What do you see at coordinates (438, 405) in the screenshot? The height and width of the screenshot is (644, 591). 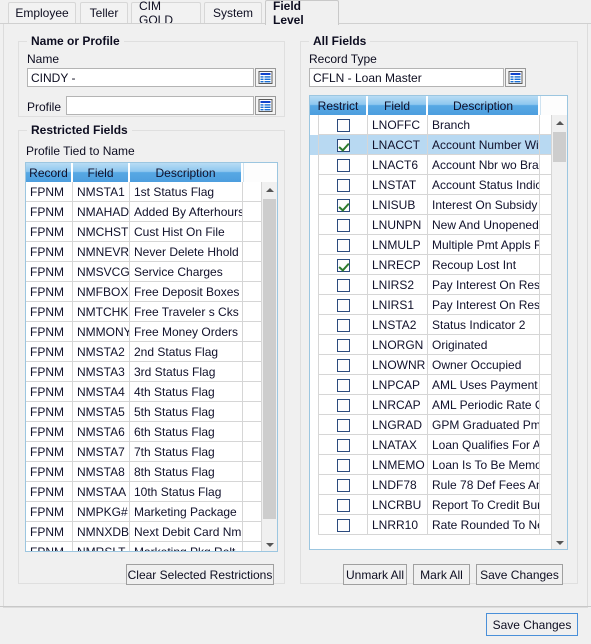 I see `table-row: LNRCAP AML Periodic Rate Ca` at bounding box center [438, 405].